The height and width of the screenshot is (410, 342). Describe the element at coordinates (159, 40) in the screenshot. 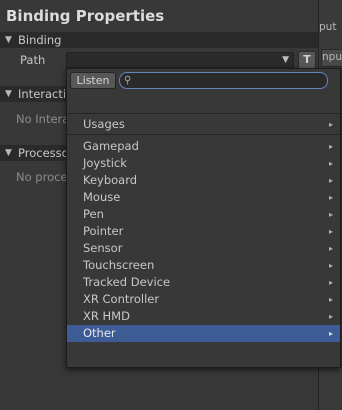

I see `section-binding-header: ▼ Binding` at that location.